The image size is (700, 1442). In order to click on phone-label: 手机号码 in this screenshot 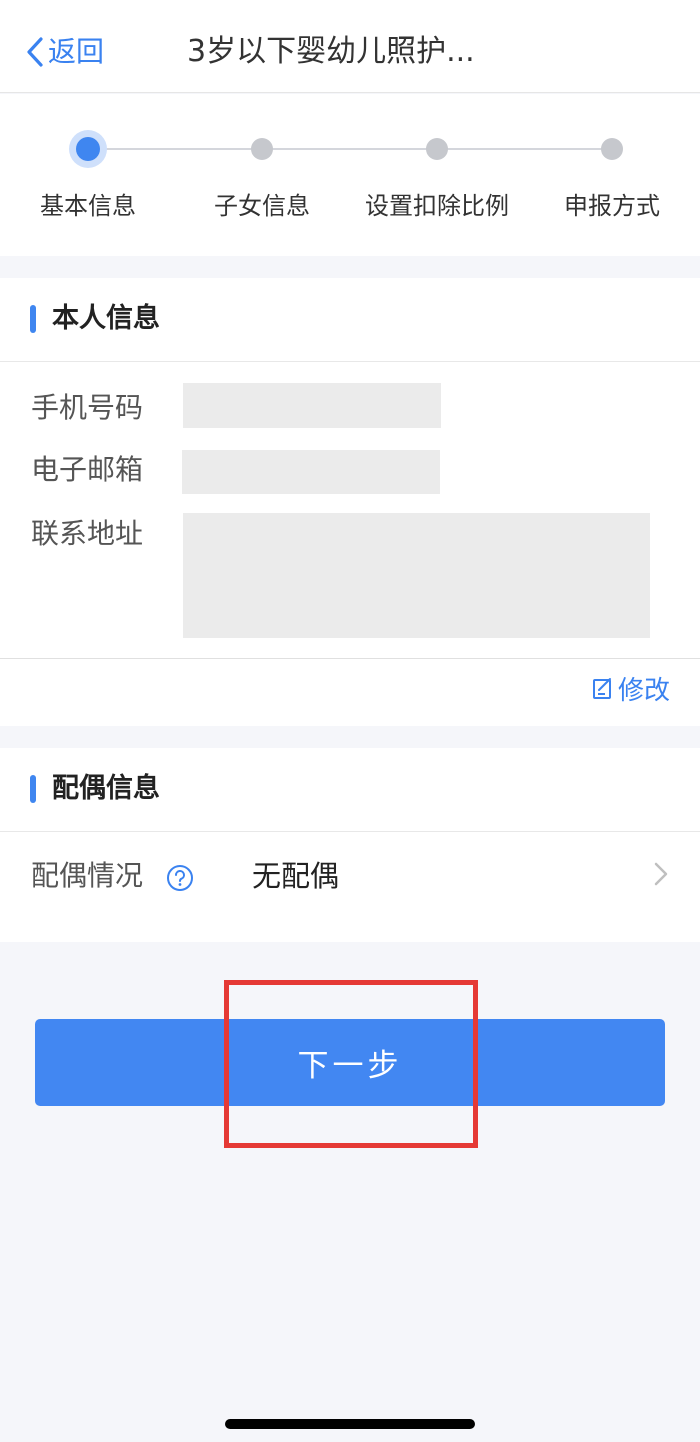, I will do `click(87, 407)`.